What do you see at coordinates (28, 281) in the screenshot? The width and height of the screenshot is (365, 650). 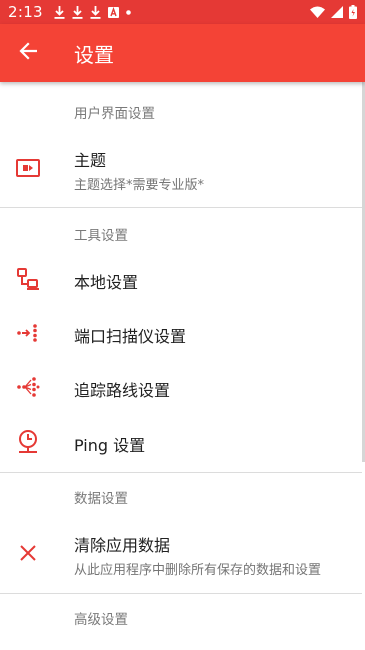 I see `local-network-icon` at bounding box center [28, 281].